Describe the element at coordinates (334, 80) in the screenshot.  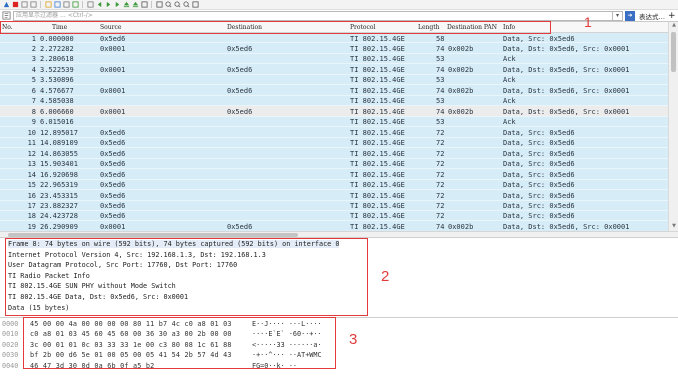
I see `packet-row: 5 3.530896 TI 802.15.4GE 53 Ack` at that location.